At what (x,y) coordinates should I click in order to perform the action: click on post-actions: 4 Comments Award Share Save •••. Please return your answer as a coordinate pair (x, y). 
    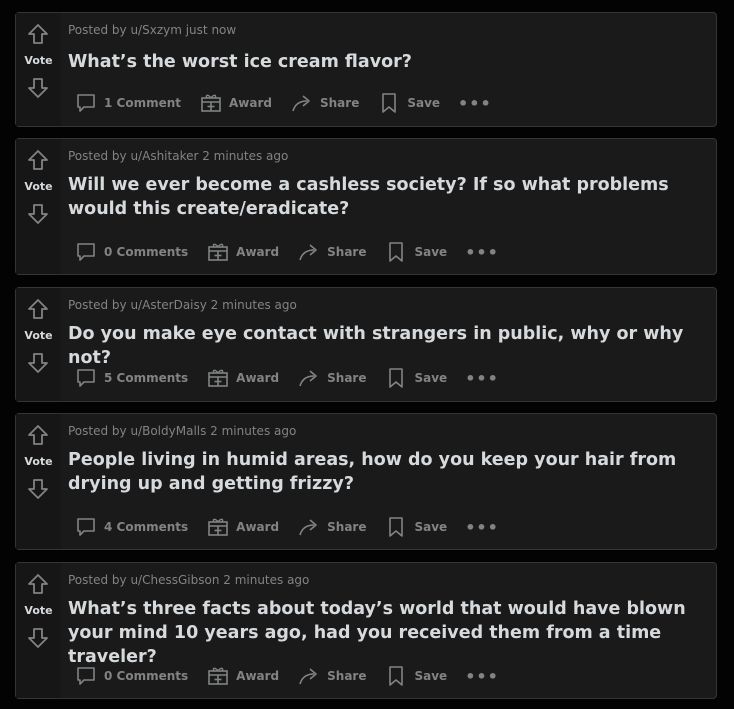
    Looking at the image, I should click on (286, 527).